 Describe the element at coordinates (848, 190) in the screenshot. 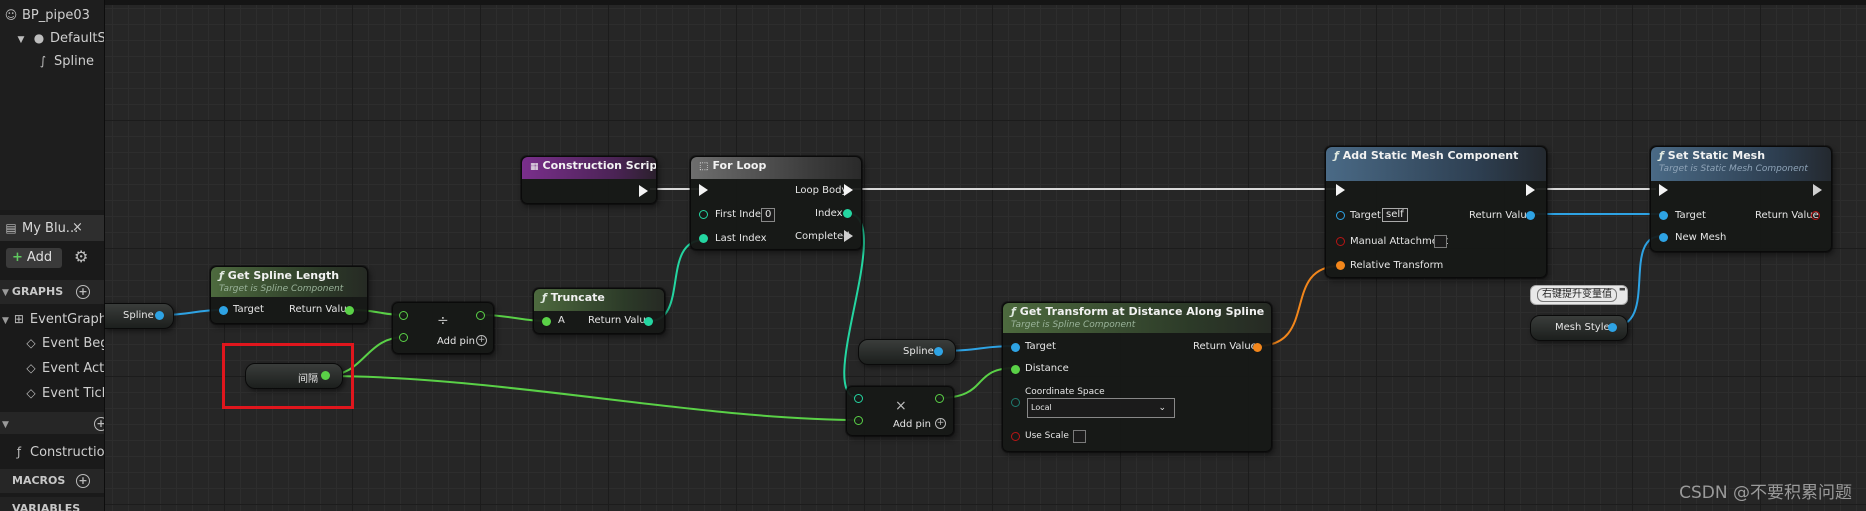

I see `loop-body-exec-pin` at that location.